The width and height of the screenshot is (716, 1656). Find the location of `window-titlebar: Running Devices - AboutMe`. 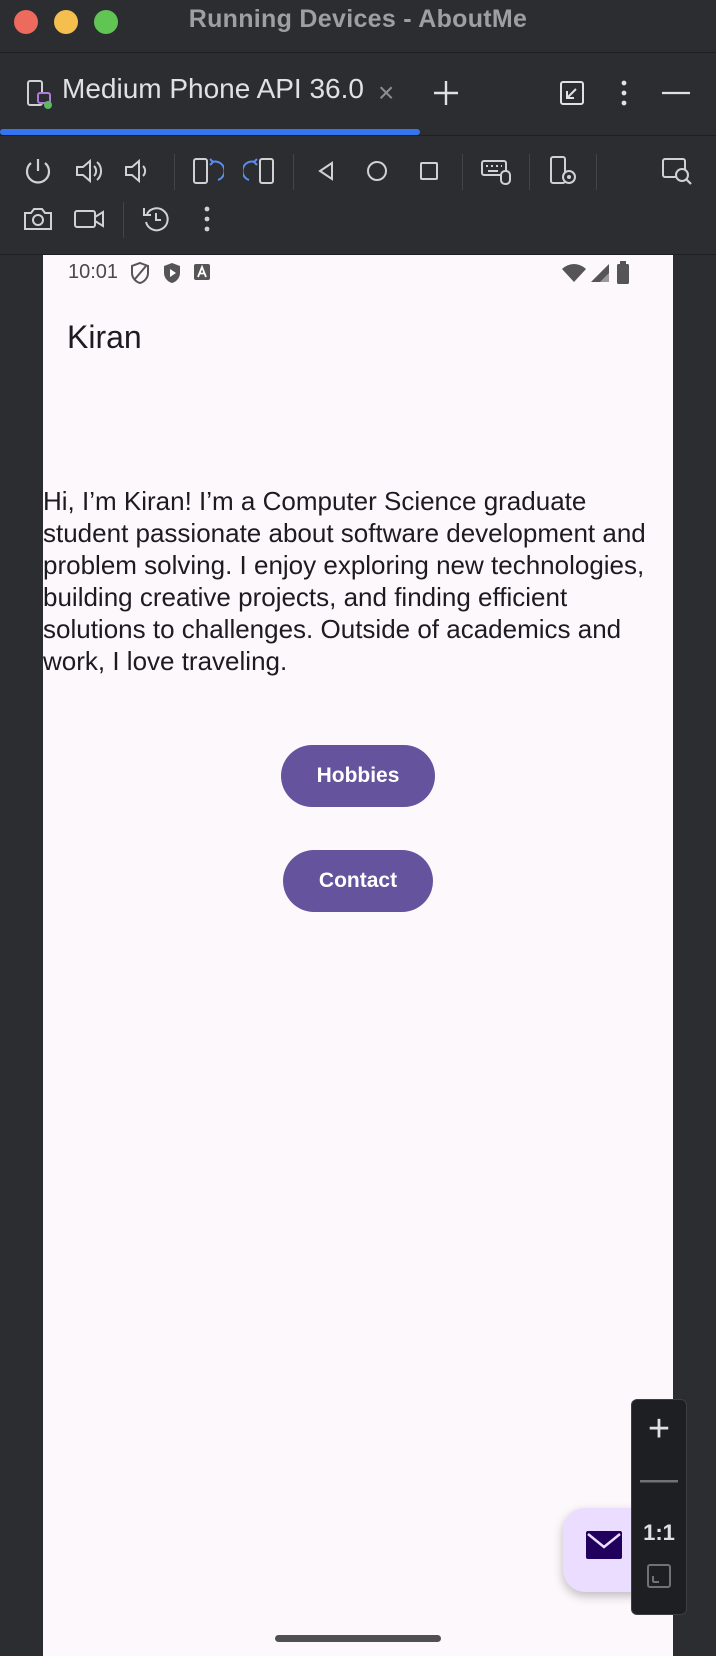

window-titlebar: Running Devices - AboutMe is located at coordinates (358, 26).